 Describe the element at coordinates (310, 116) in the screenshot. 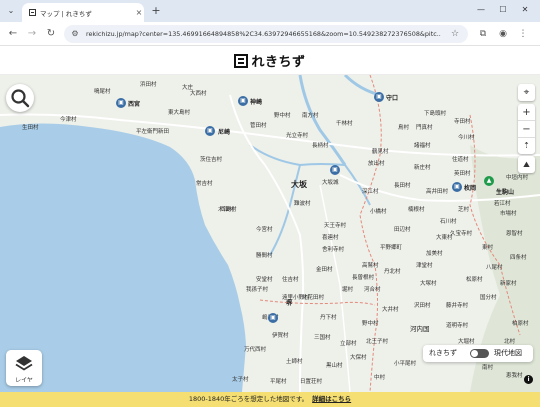

I see `map-label: 南方村` at that location.